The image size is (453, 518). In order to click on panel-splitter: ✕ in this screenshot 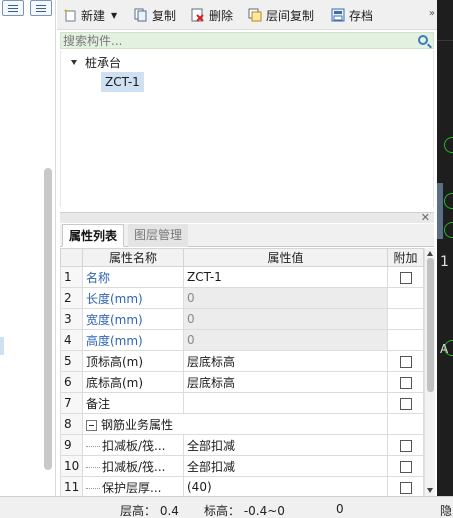, I will do `click(247, 217)`.